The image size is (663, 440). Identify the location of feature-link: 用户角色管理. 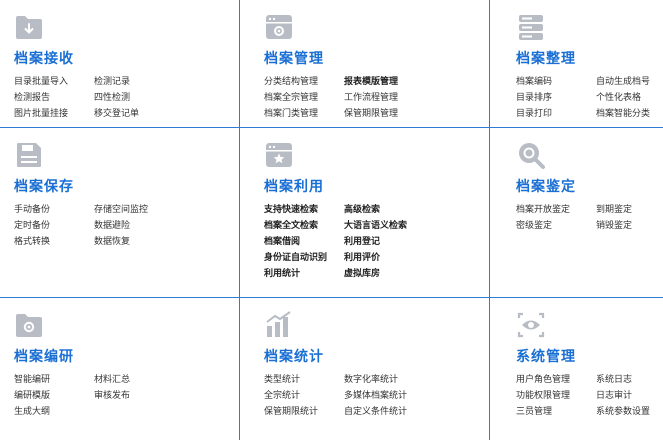
(556, 379).